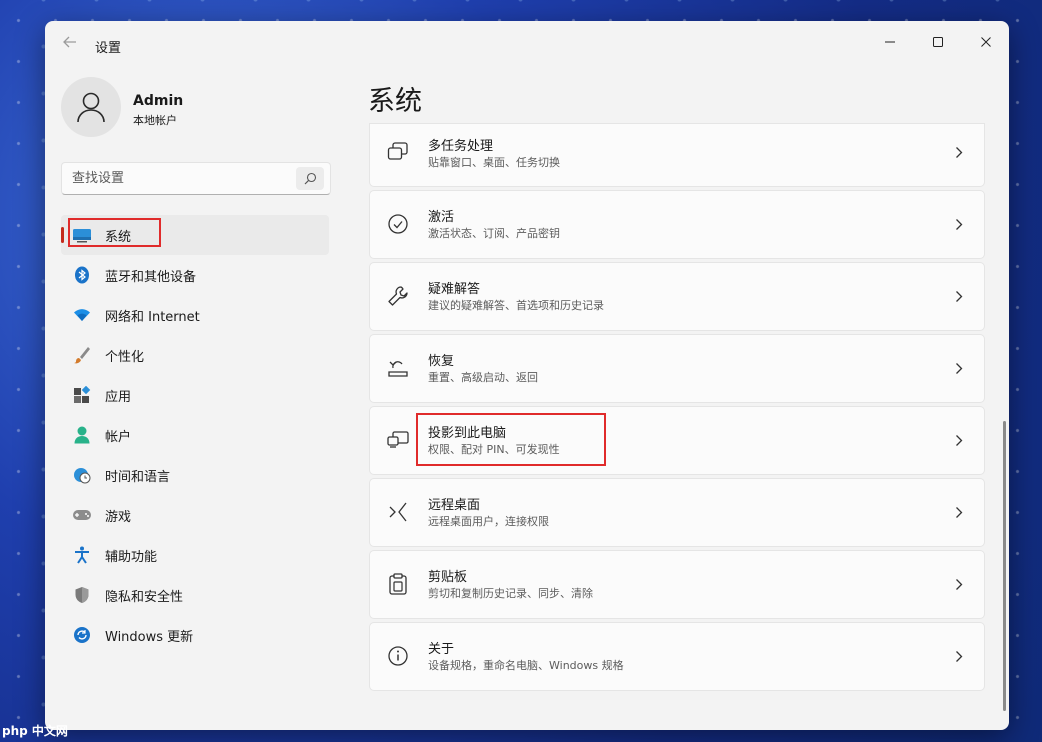 The height and width of the screenshot is (742, 1042). What do you see at coordinates (448, 577) in the screenshot?
I see `card-title: 剪贴板` at bounding box center [448, 577].